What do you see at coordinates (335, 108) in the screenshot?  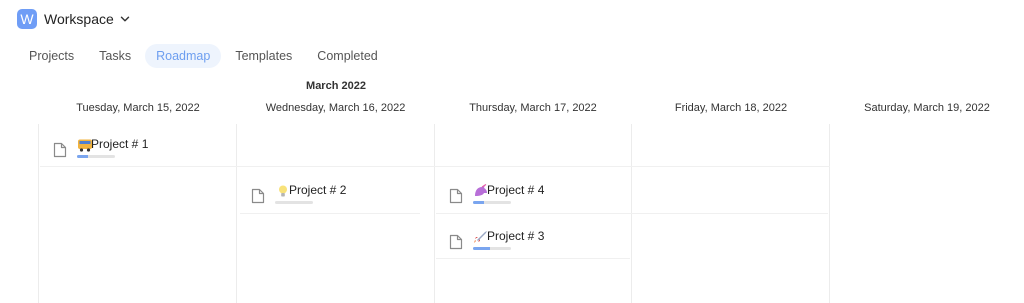 I see `day-header-wednesday: Wednesday, March 16, 2022` at bounding box center [335, 108].